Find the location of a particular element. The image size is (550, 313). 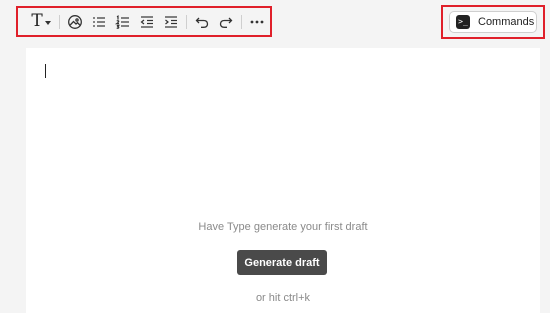

numbered-list-button is located at coordinates (123, 22).